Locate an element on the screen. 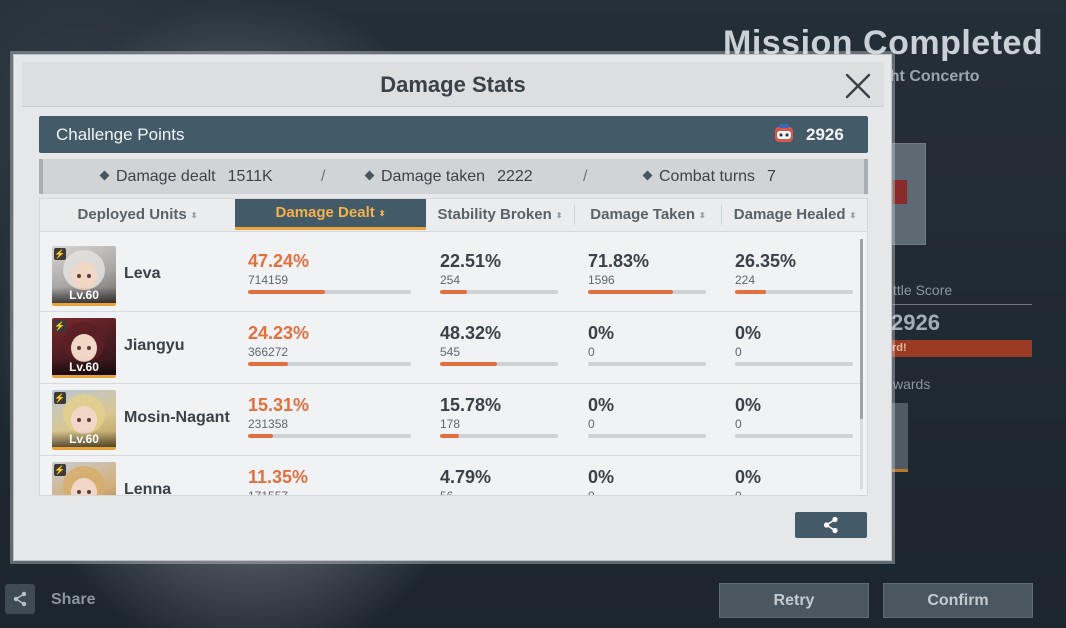  column-damage-dealt: Damage Dealt ⬍ is located at coordinates (330, 214).